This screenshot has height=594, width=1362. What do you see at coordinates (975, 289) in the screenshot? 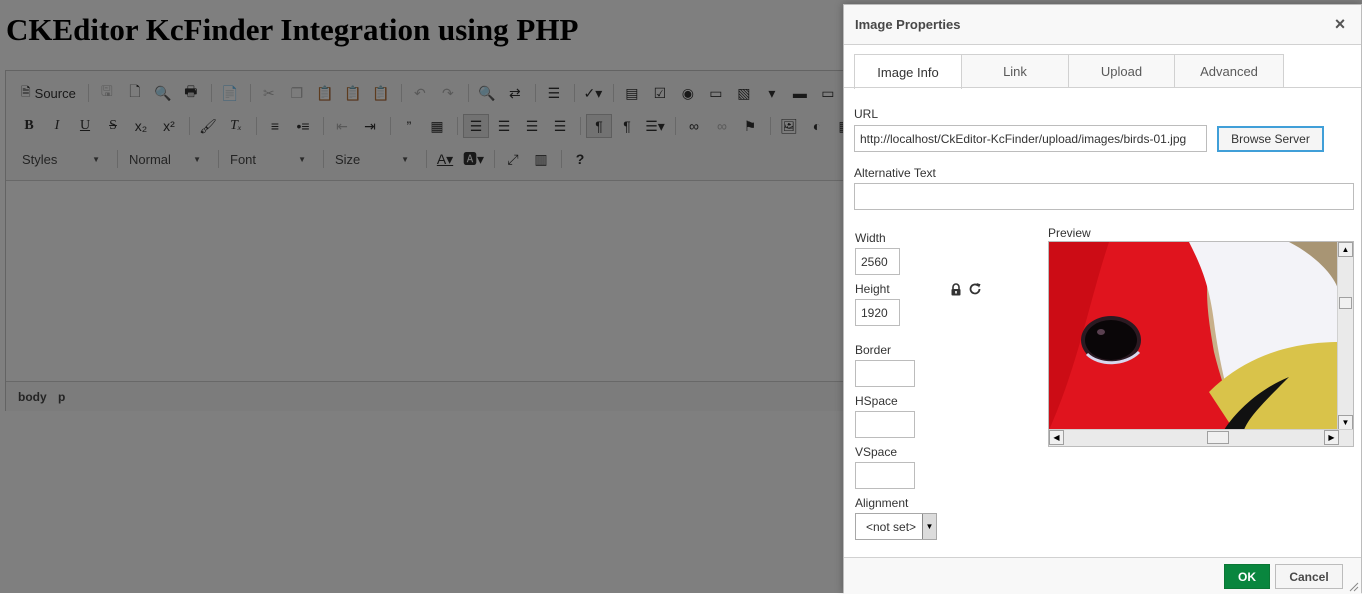
I see `reset-size-icon` at bounding box center [975, 289].